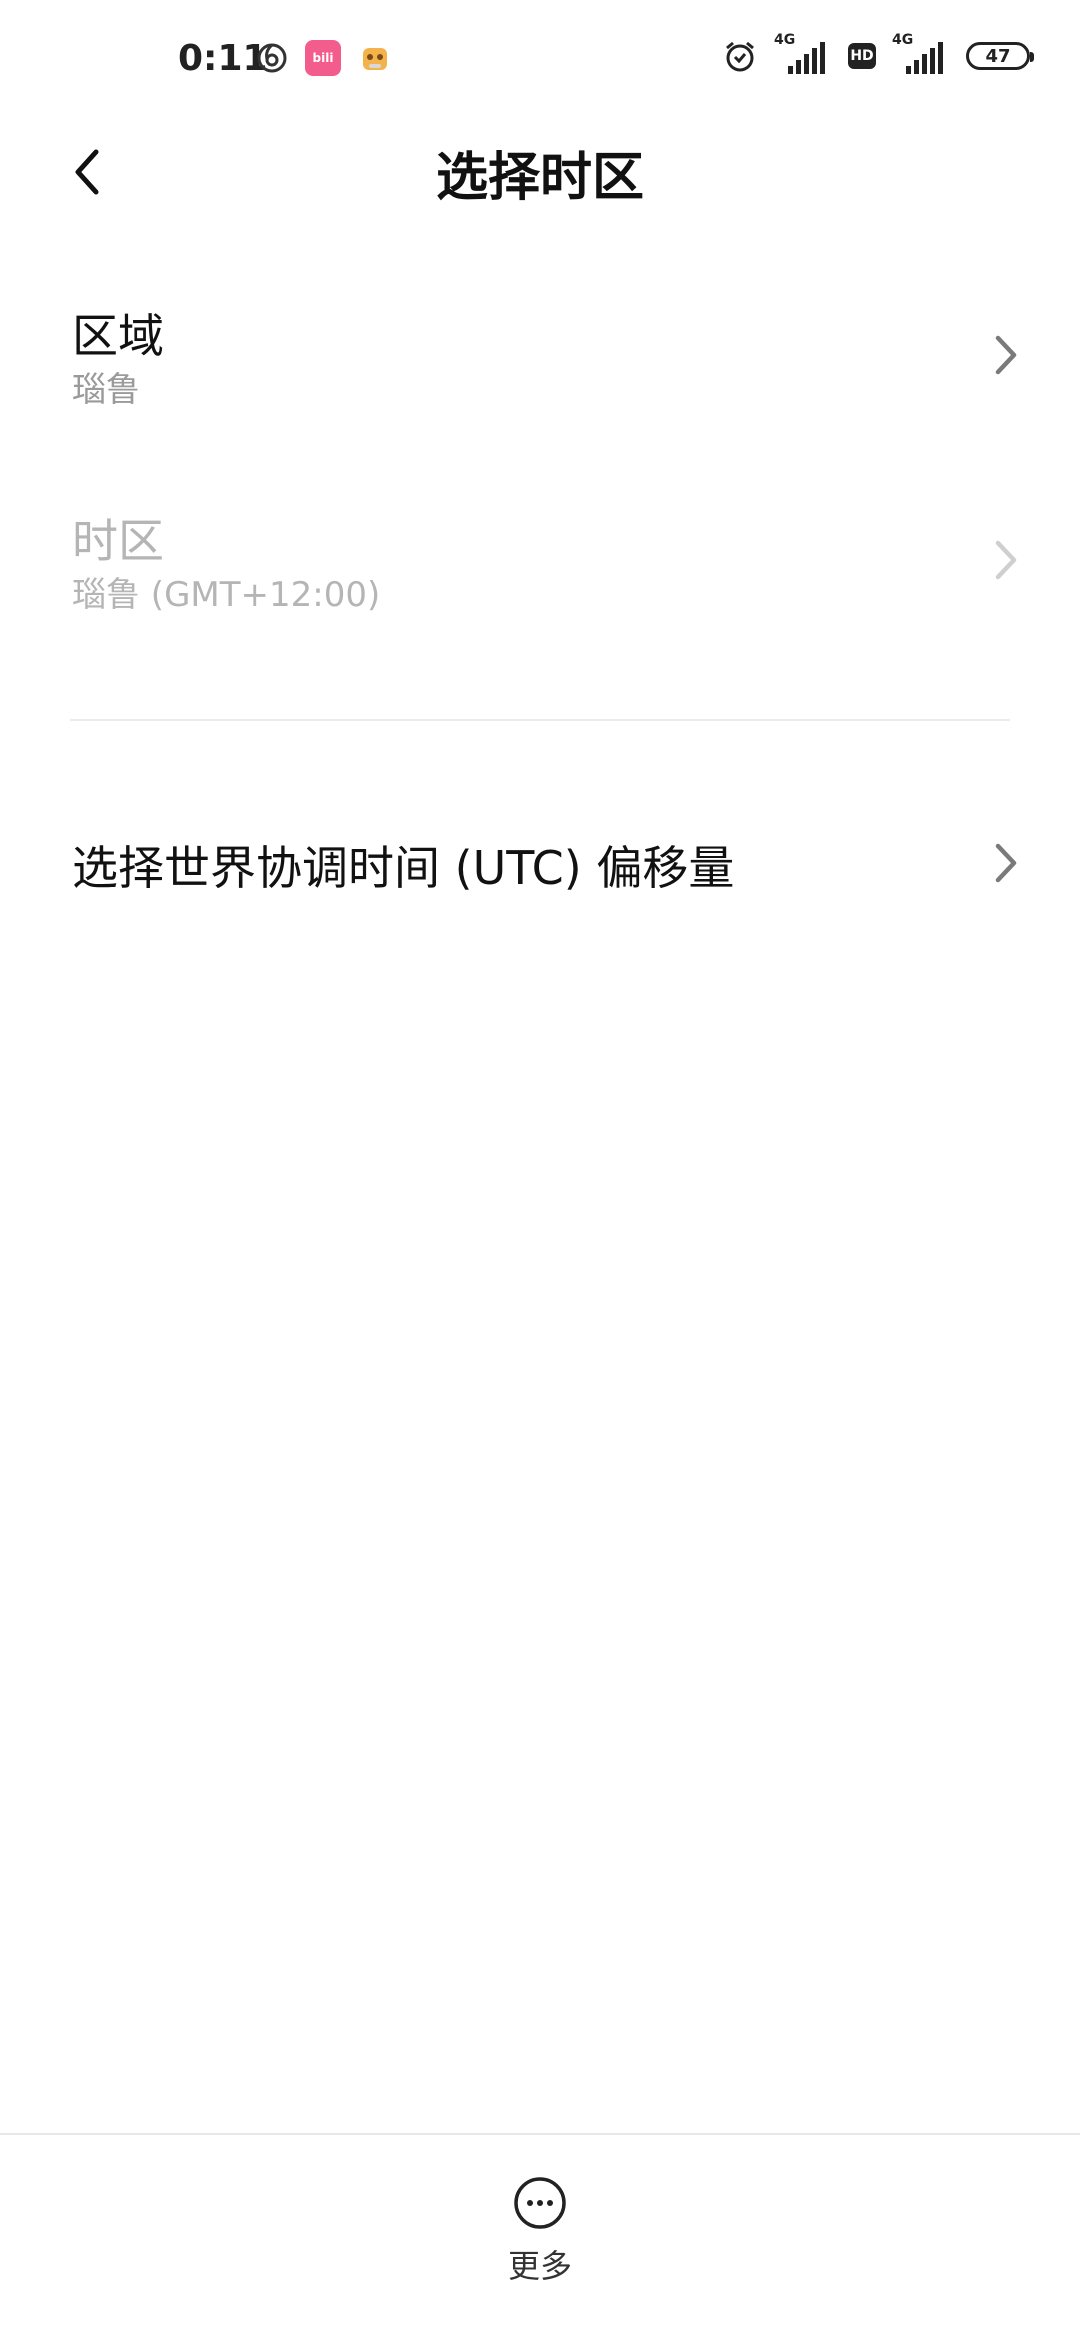  I want to click on timezone-row: 时区 瑙鲁 (GMT+12:00), so click(540, 565).